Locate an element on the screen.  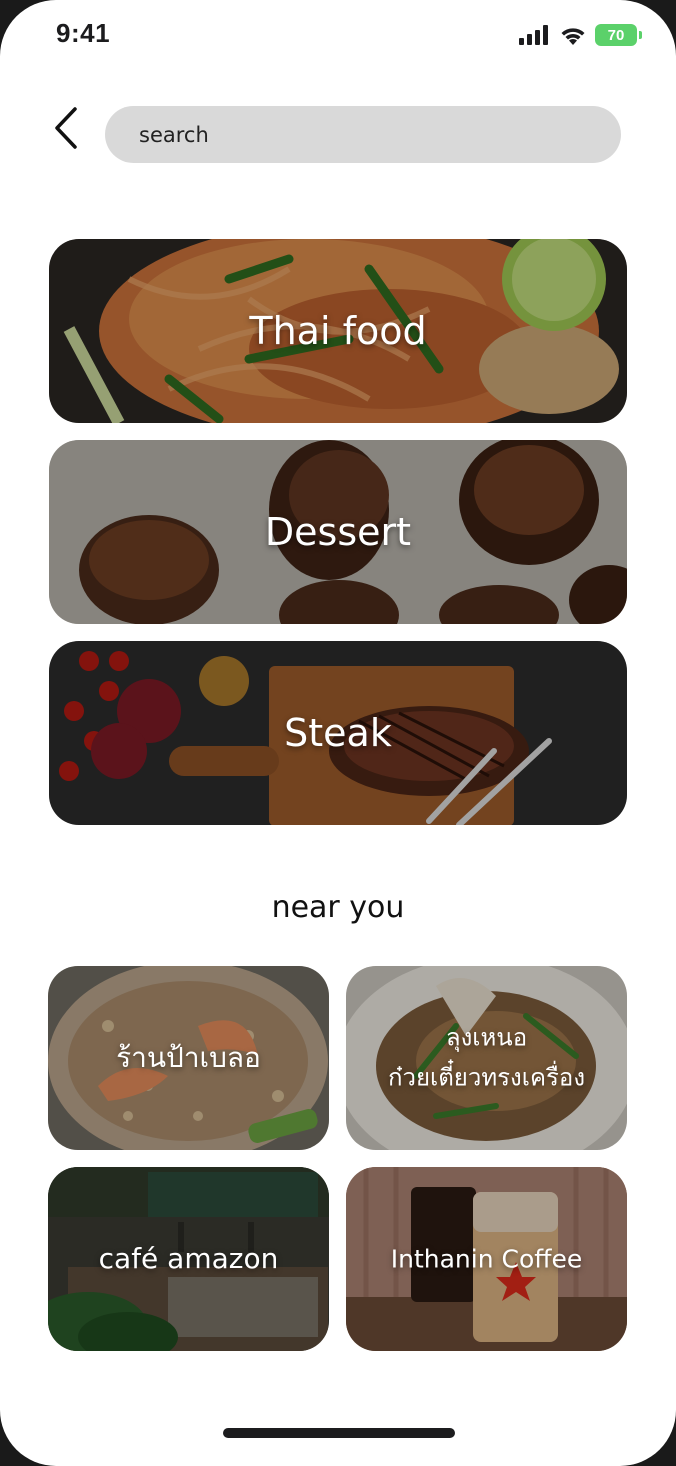
back-button is located at coordinates (66, 128).